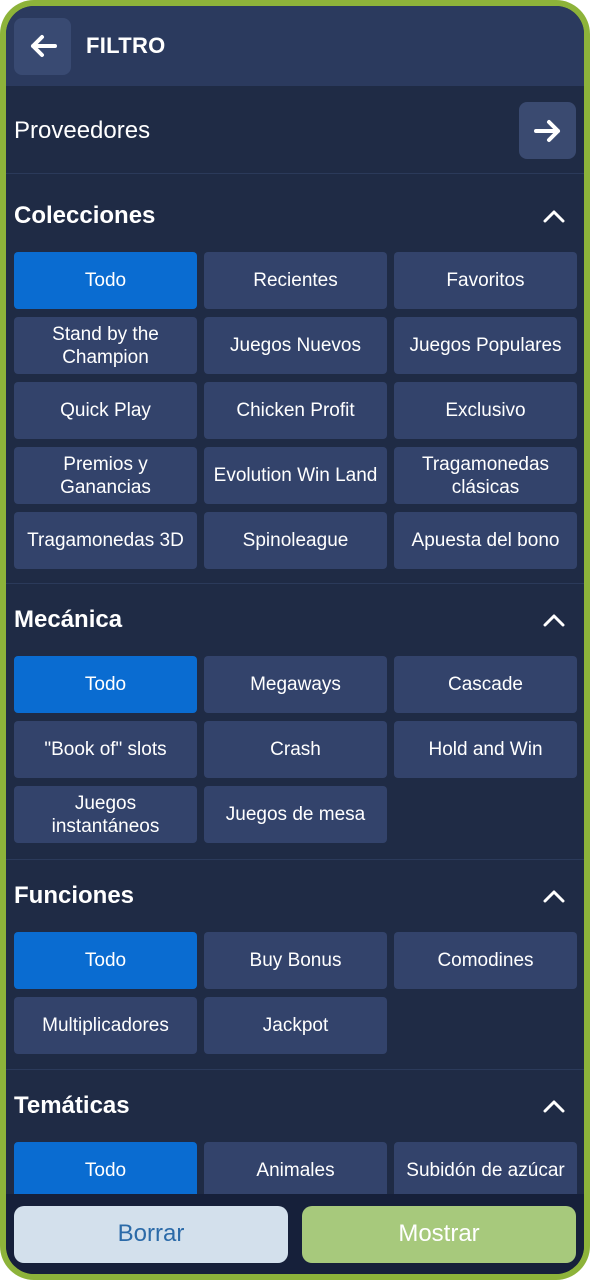 The image size is (590, 1280). I want to click on section-title: Mecánica, so click(68, 619).